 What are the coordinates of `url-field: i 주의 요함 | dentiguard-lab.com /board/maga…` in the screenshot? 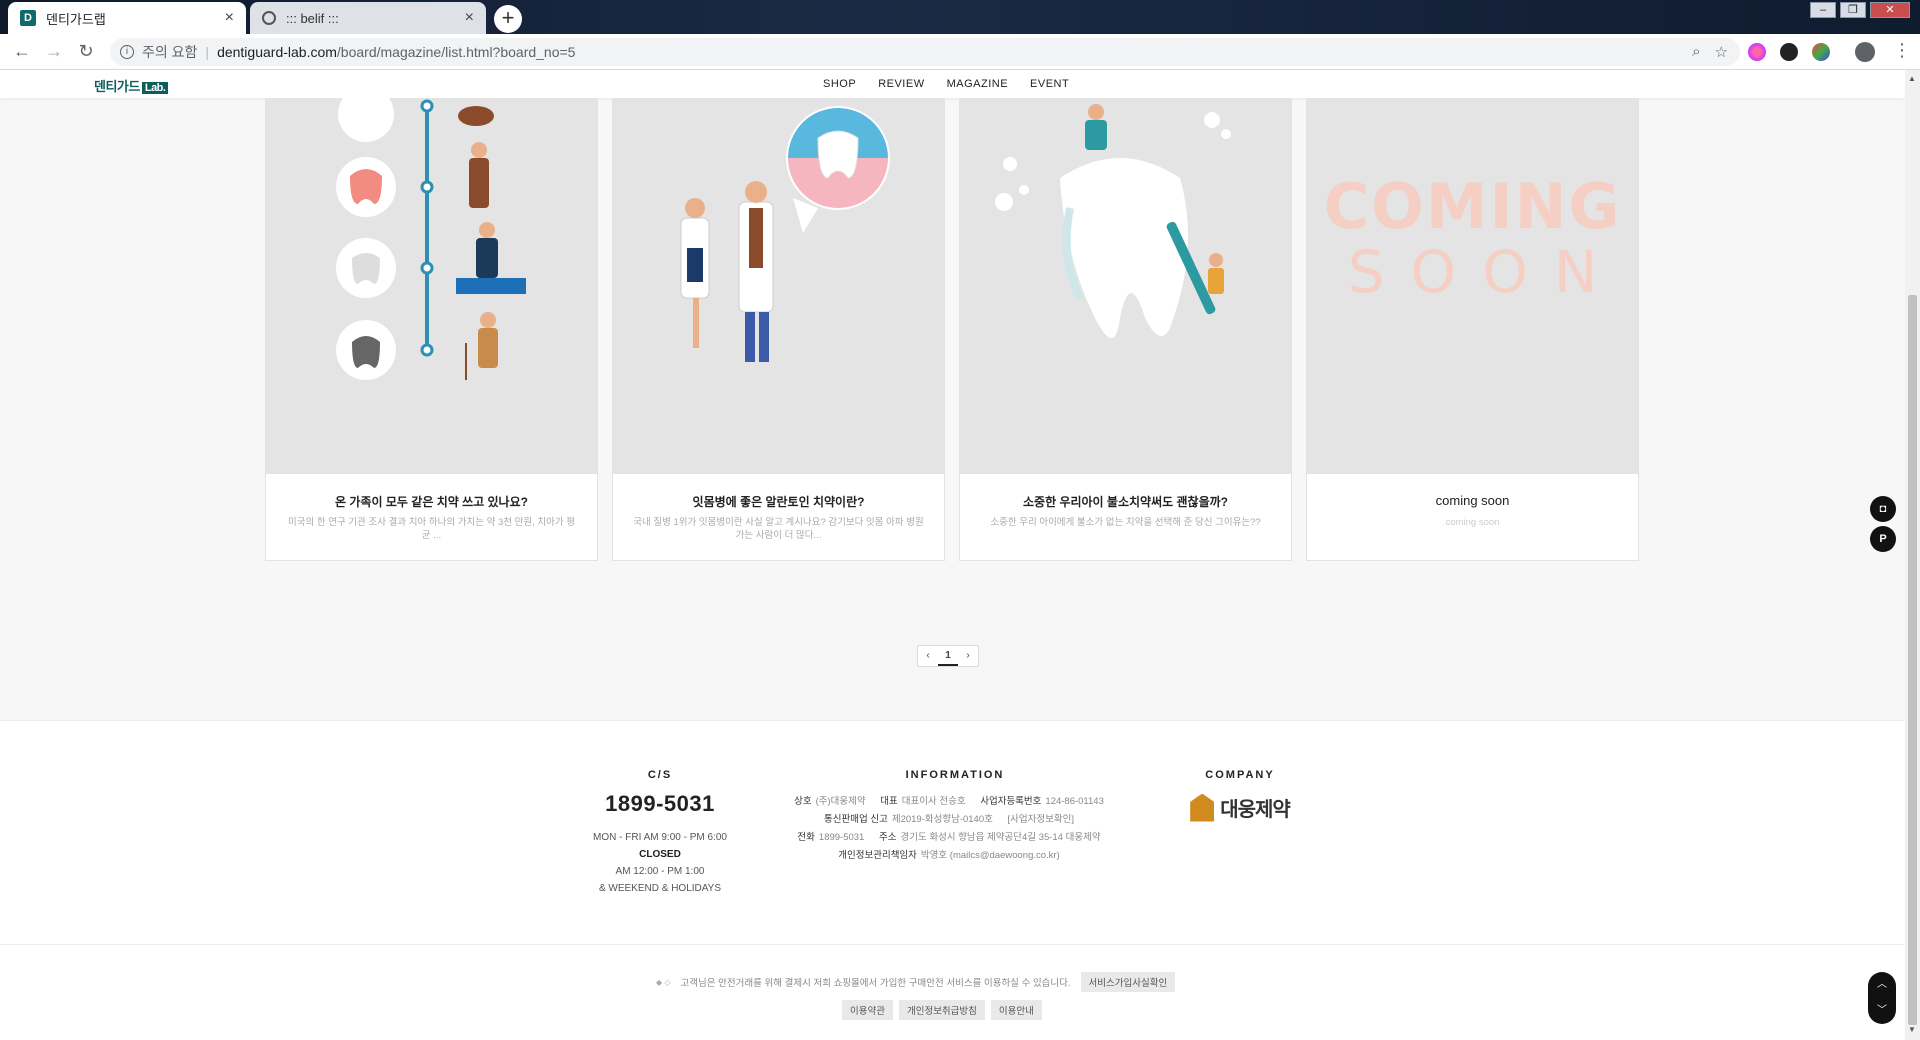 It's located at (925, 52).